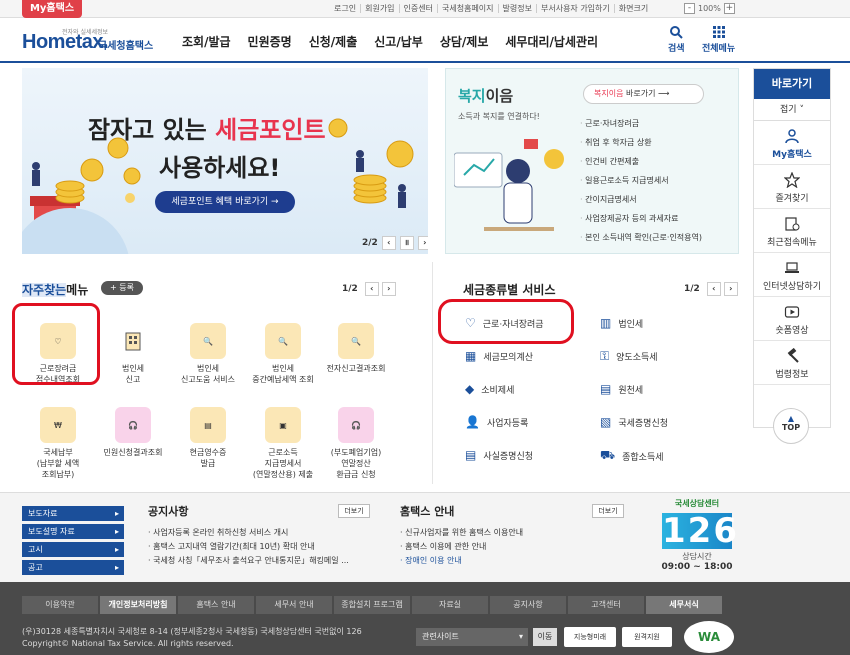 This screenshot has width=850, height=655. Describe the element at coordinates (450, 605) in the screenshot. I see `footer-link-archive: 자료실` at that location.